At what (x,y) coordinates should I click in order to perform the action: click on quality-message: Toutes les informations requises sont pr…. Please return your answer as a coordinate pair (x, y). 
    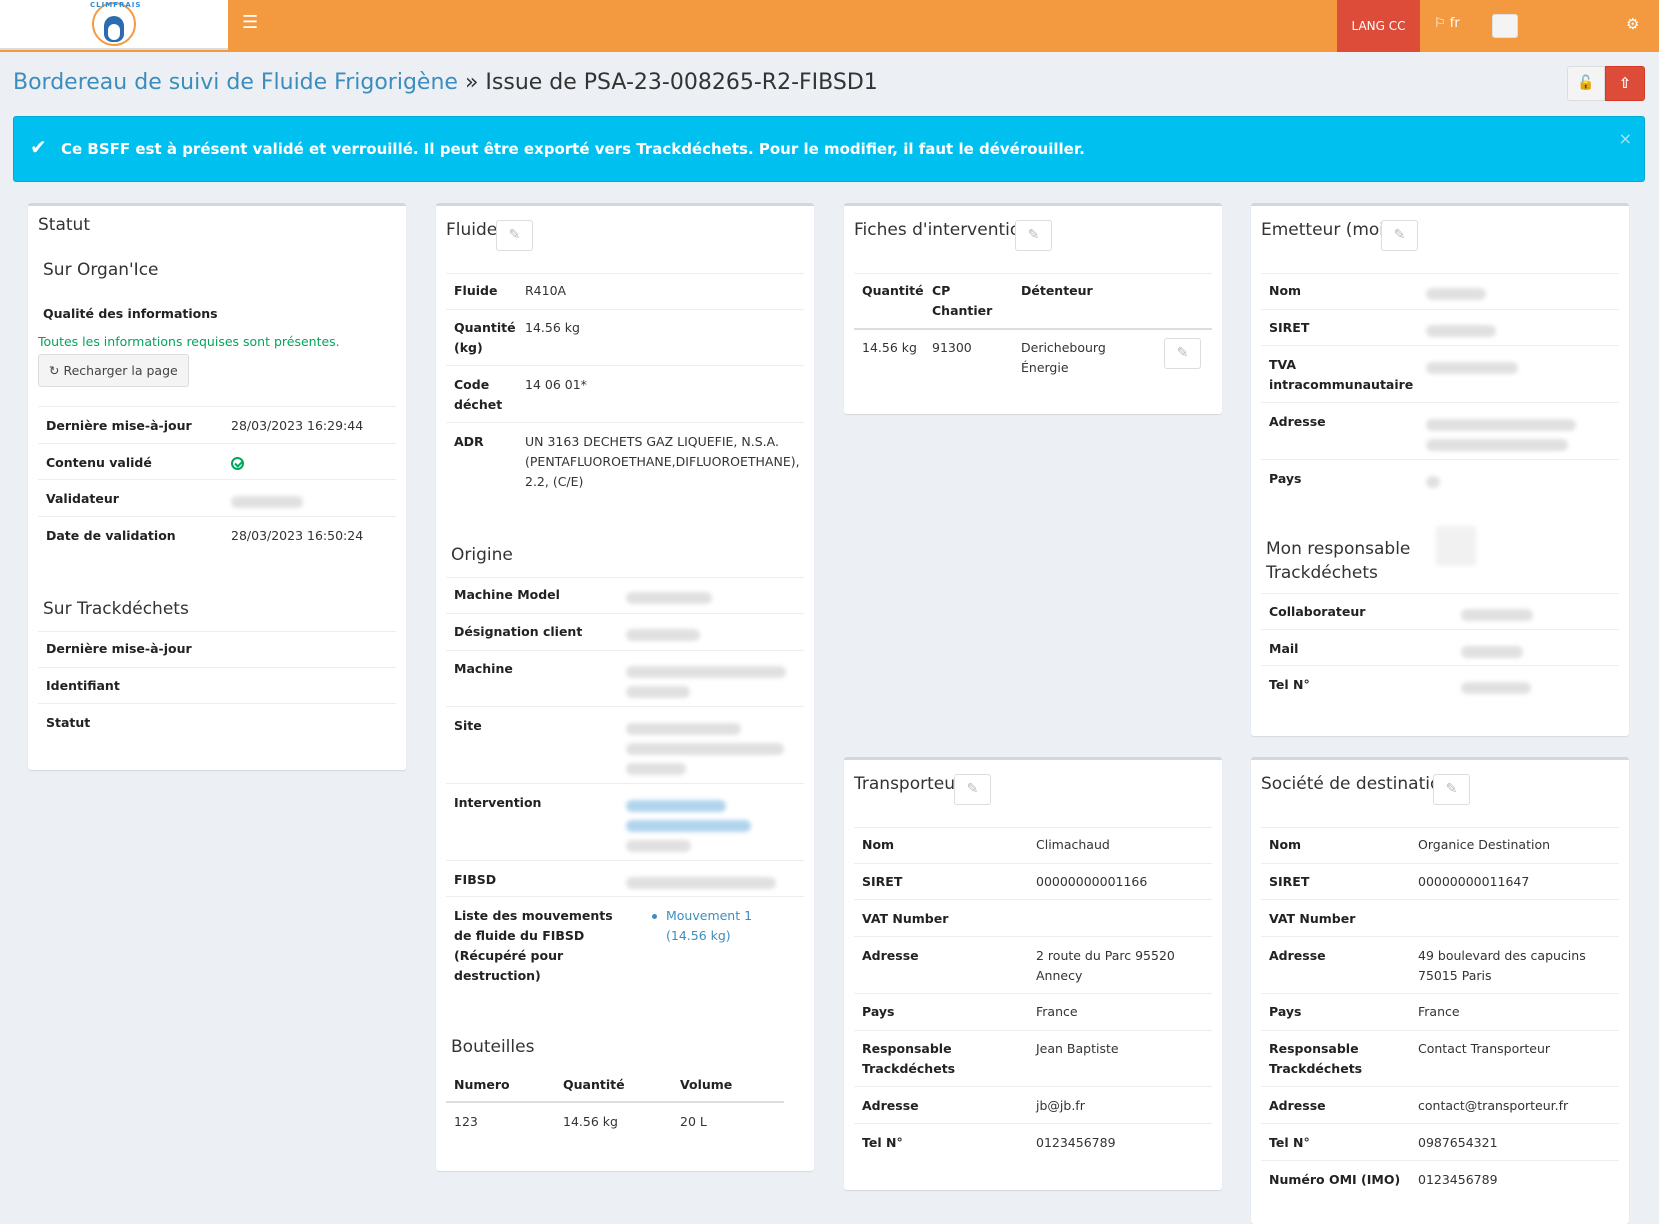
    Looking at the image, I should click on (189, 341).